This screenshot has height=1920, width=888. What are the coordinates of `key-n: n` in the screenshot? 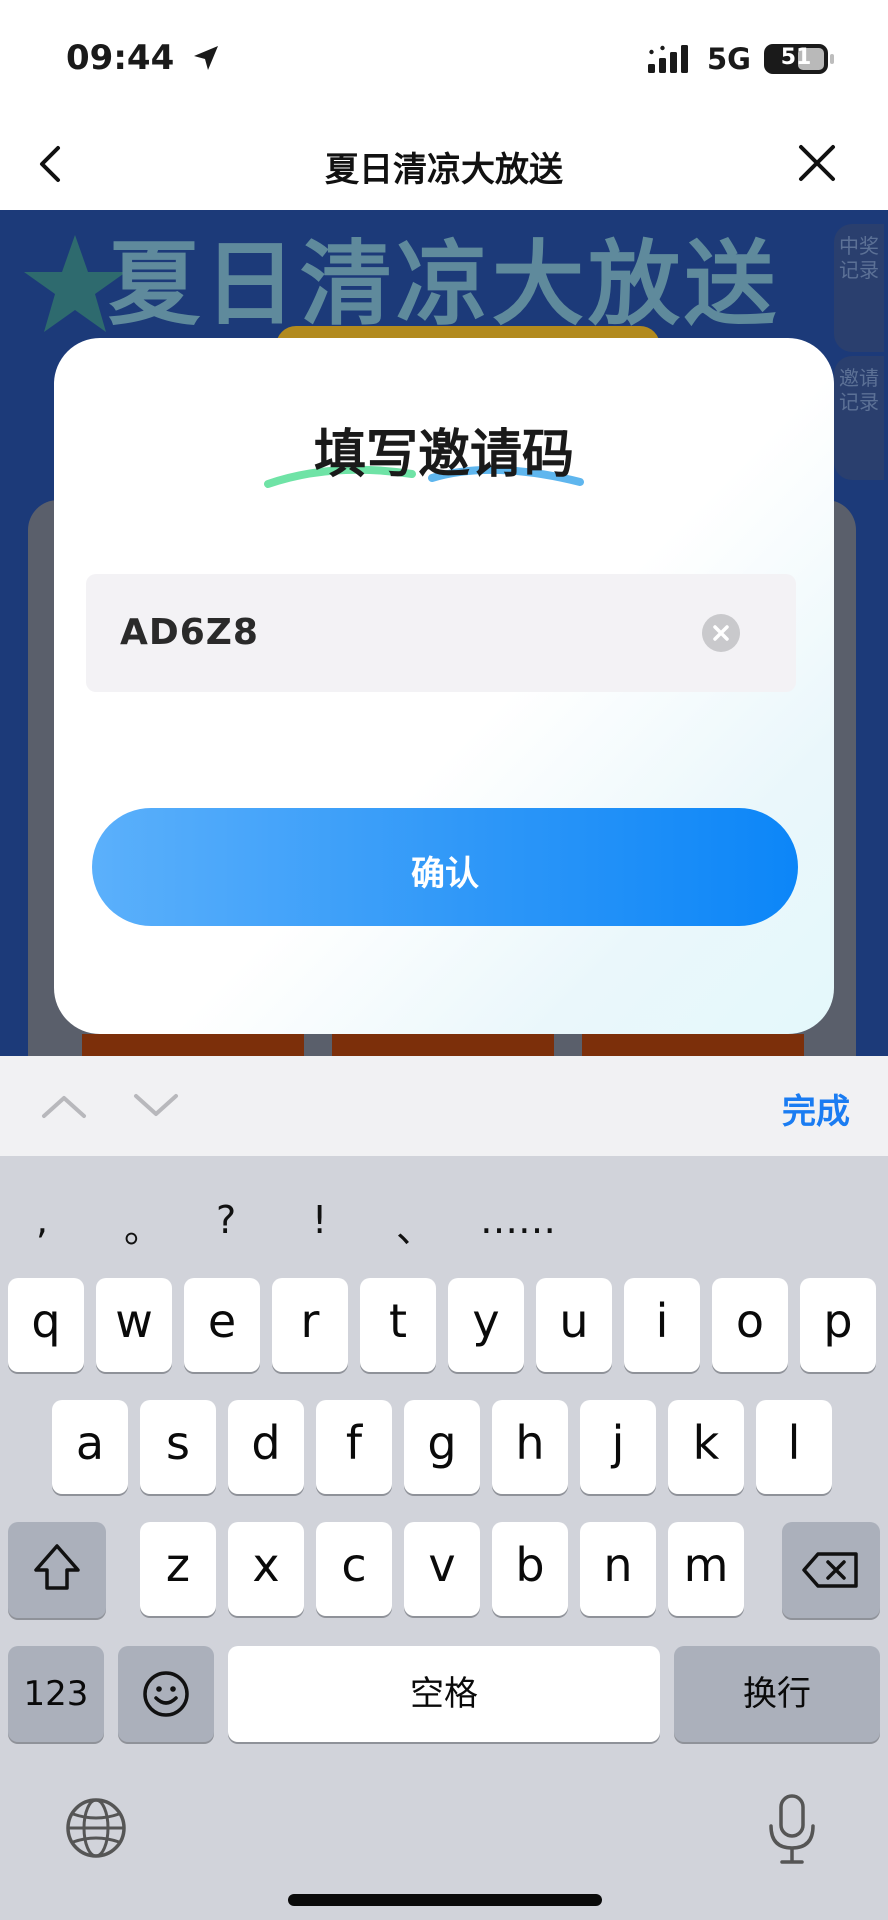 It's located at (618, 1569).